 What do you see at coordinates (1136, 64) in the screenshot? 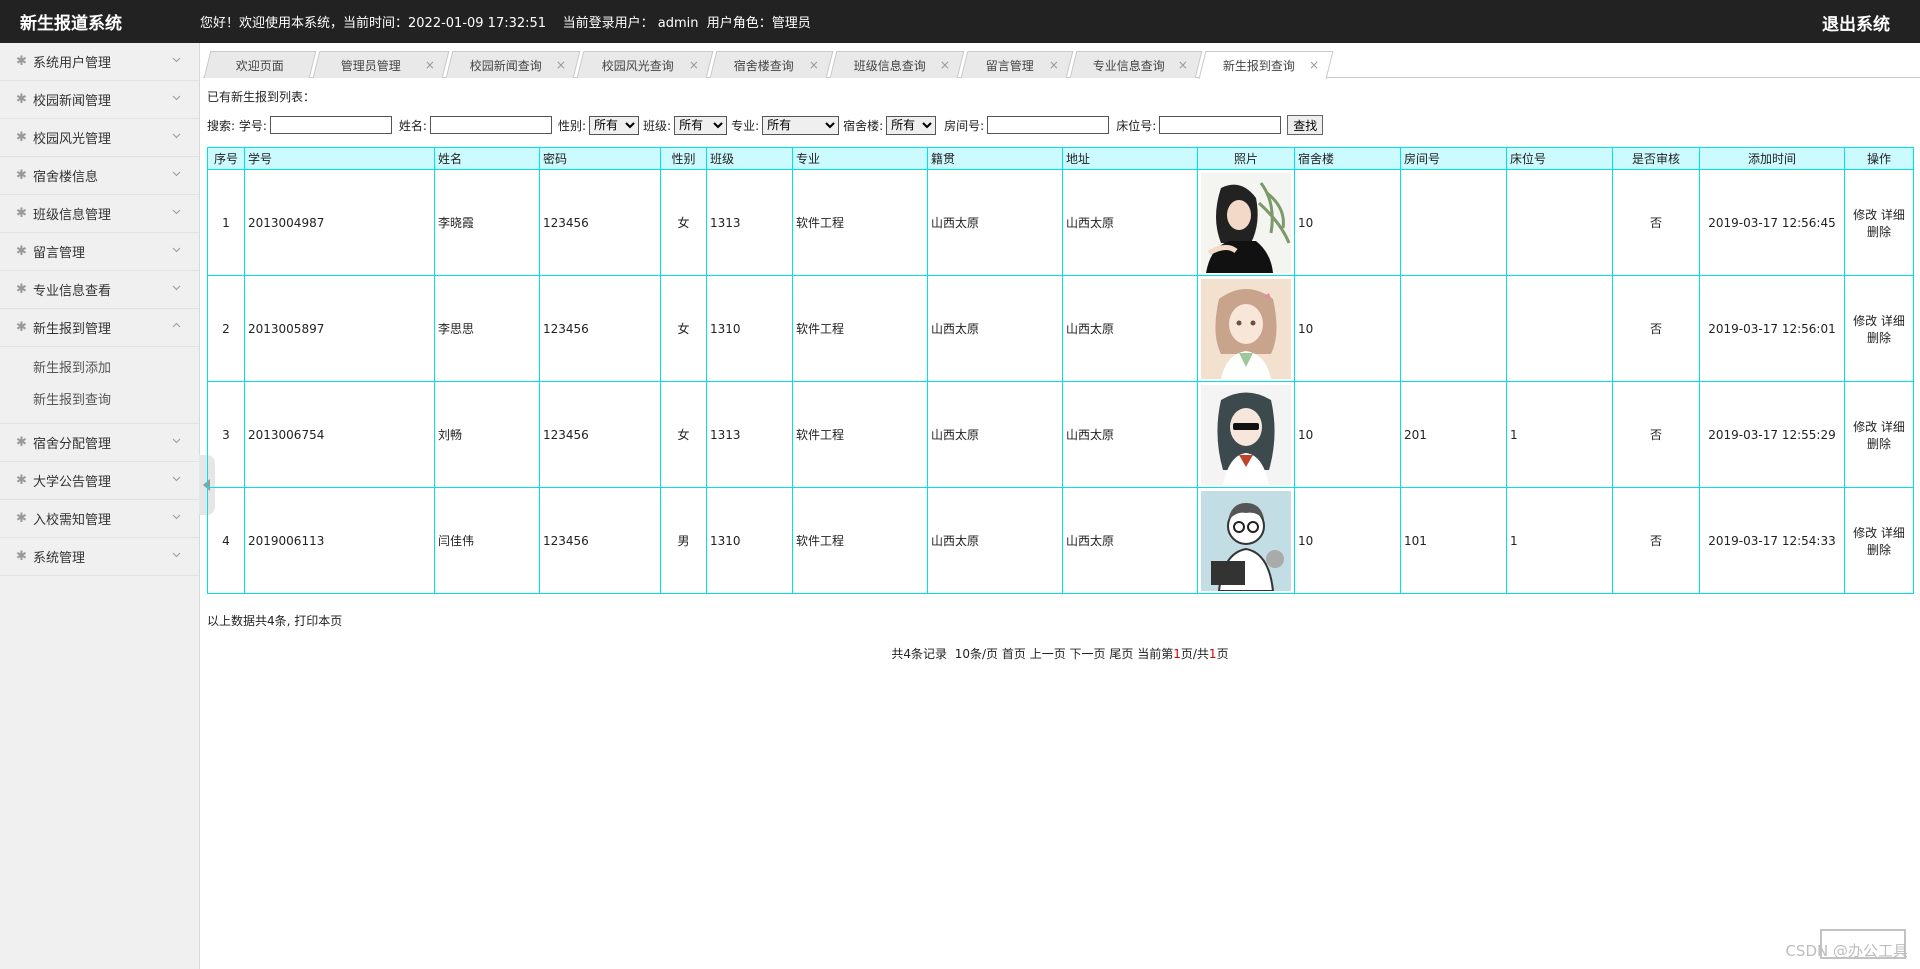
I see `tab-major-query: 专业信息查询 ×` at bounding box center [1136, 64].